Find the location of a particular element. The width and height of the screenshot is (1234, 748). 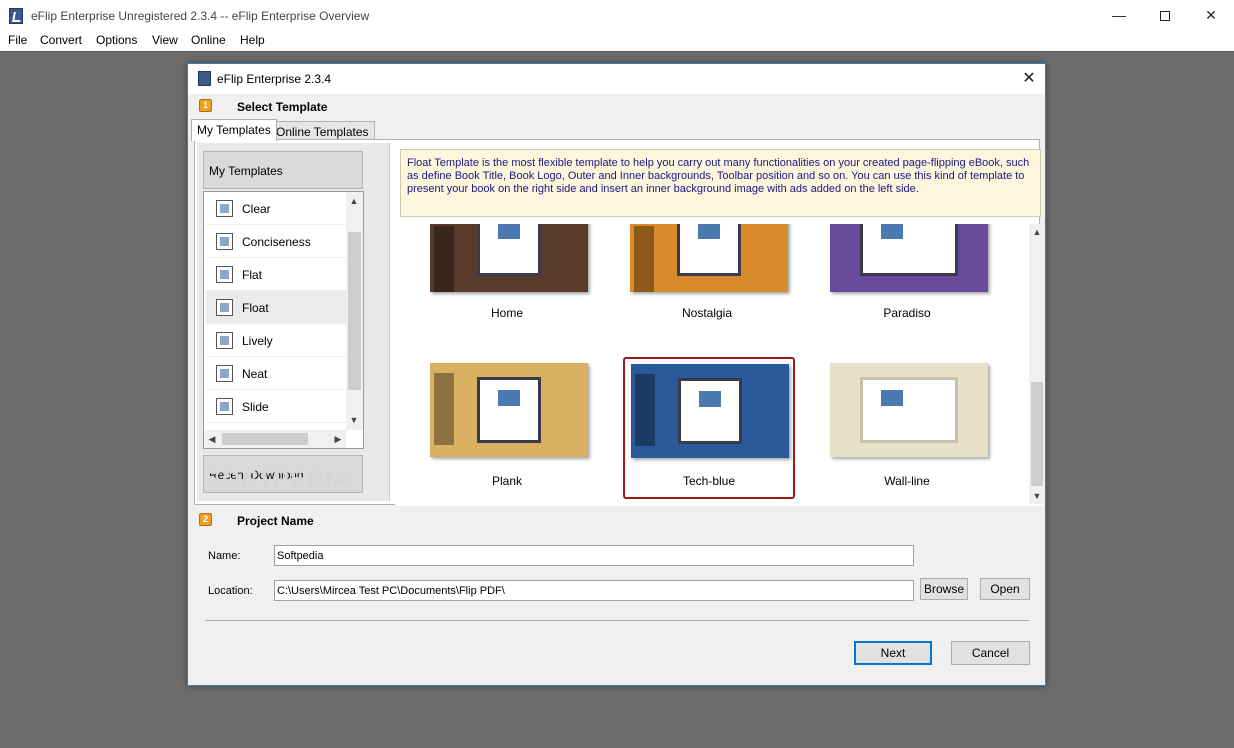

list-item-clear: Clear is located at coordinates (276, 208).